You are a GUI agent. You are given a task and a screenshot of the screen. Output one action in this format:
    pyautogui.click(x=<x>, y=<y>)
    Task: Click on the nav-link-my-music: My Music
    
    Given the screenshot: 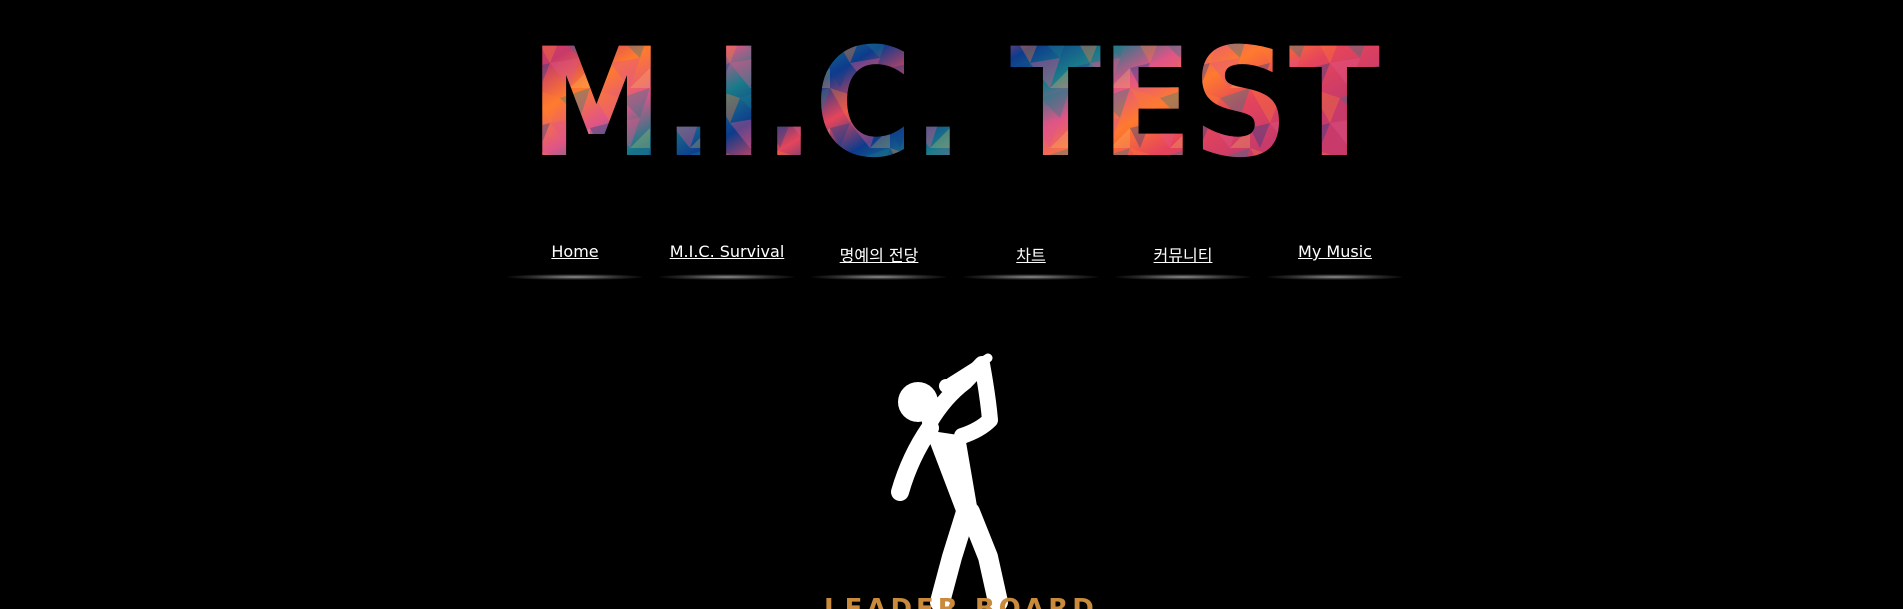 What is the action you would take?
    pyautogui.click(x=1335, y=251)
    